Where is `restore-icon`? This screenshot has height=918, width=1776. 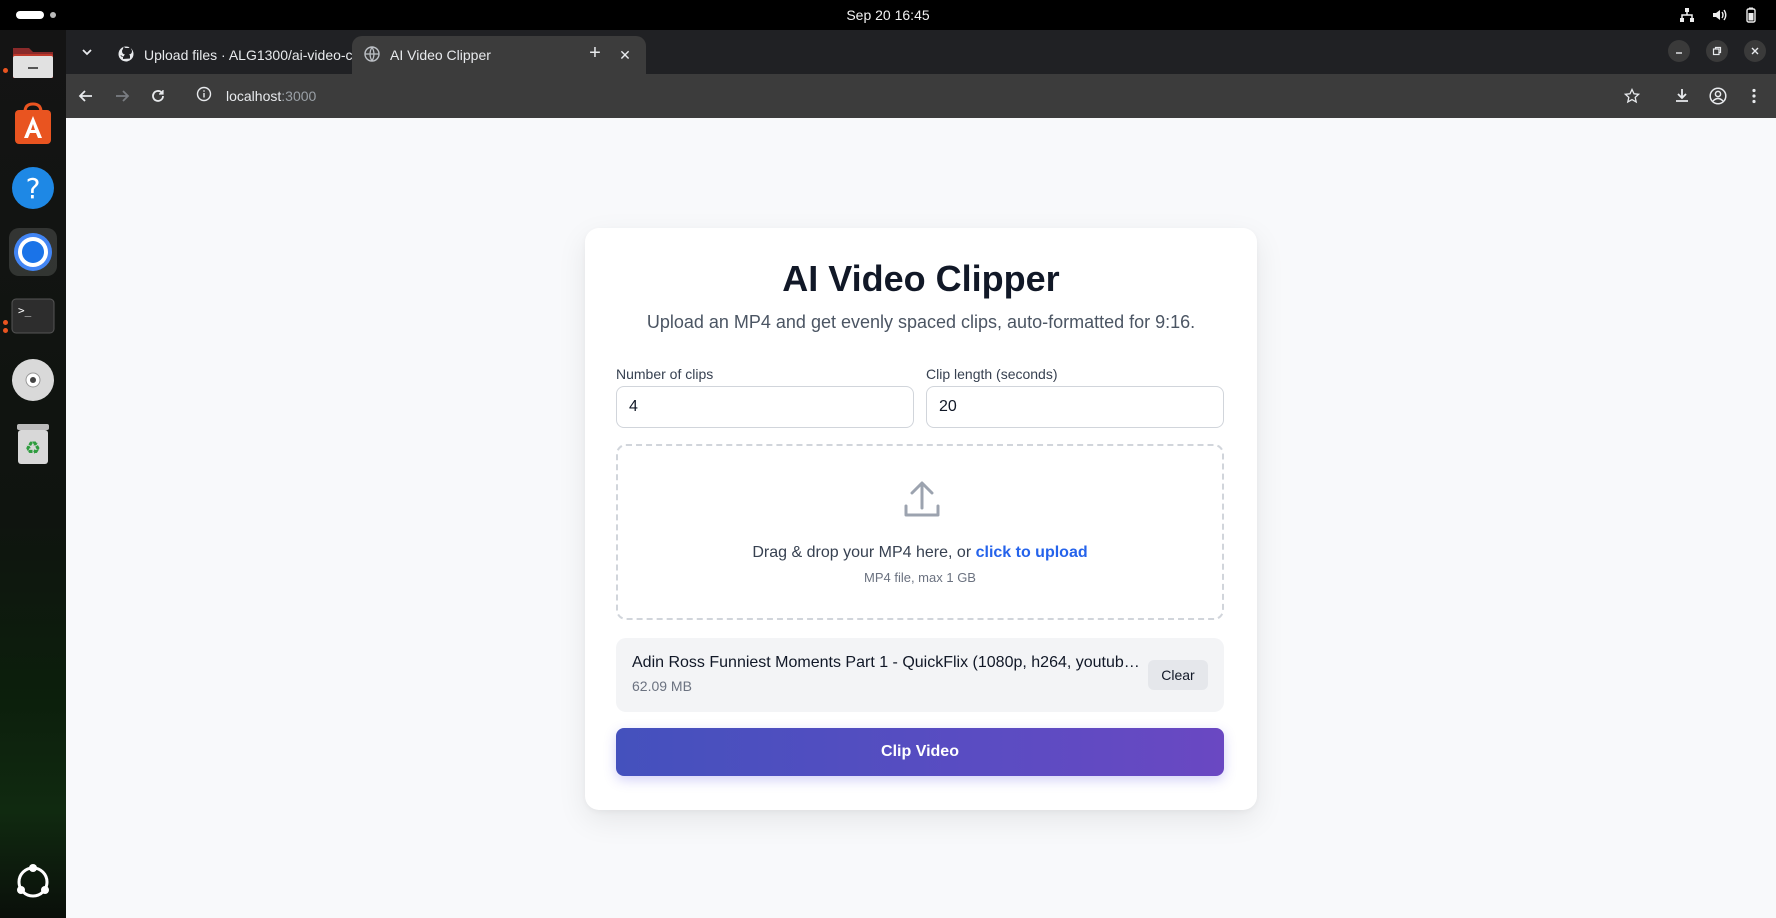 restore-icon is located at coordinates (1717, 51).